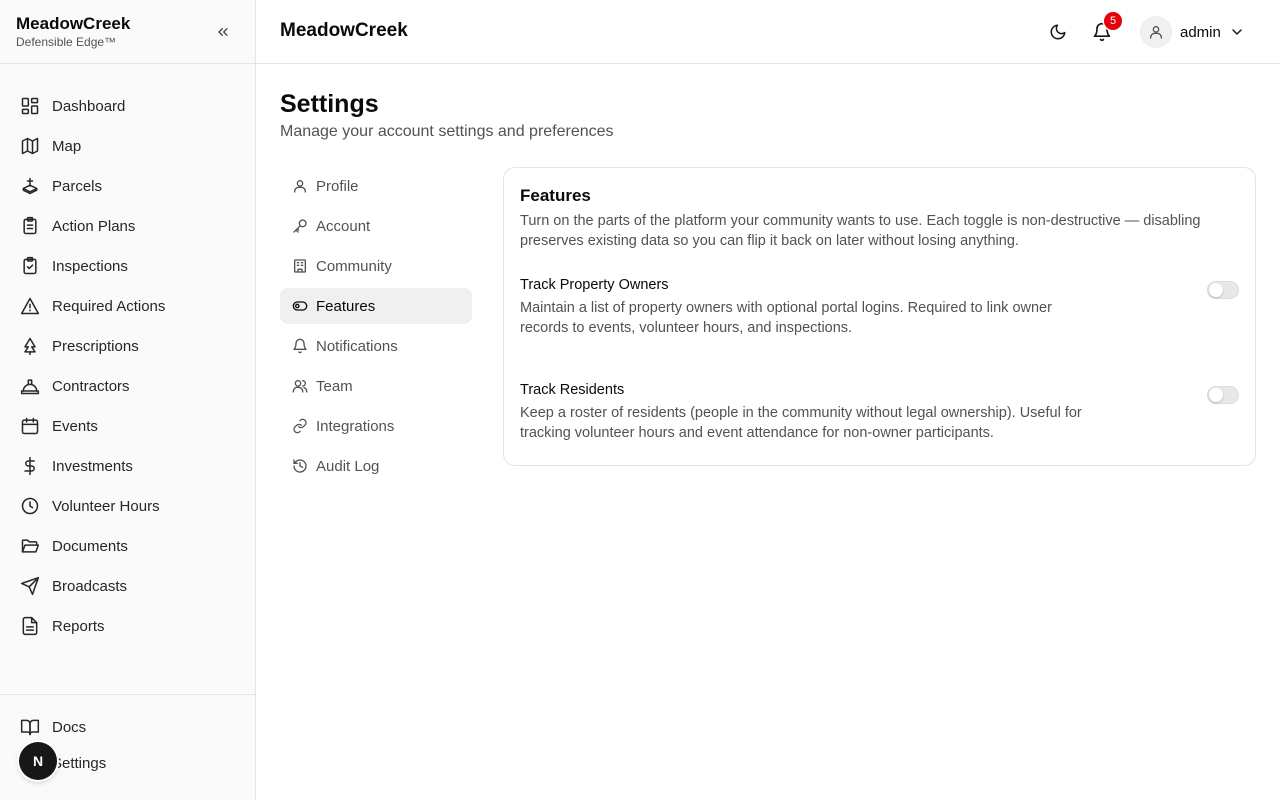  I want to click on sidebar-item-investments: Investments, so click(127, 466).